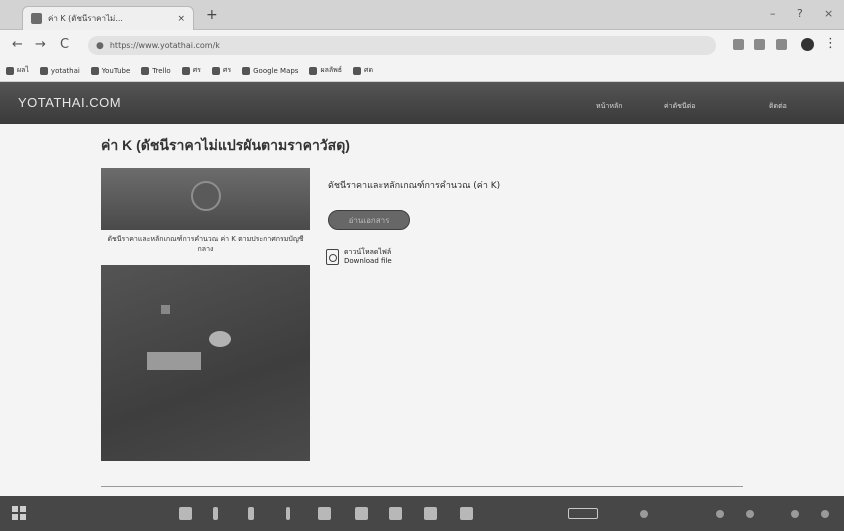 The image size is (844, 531). Describe the element at coordinates (807, 44) in the screenshot. I see `profile-avatar` at that location.